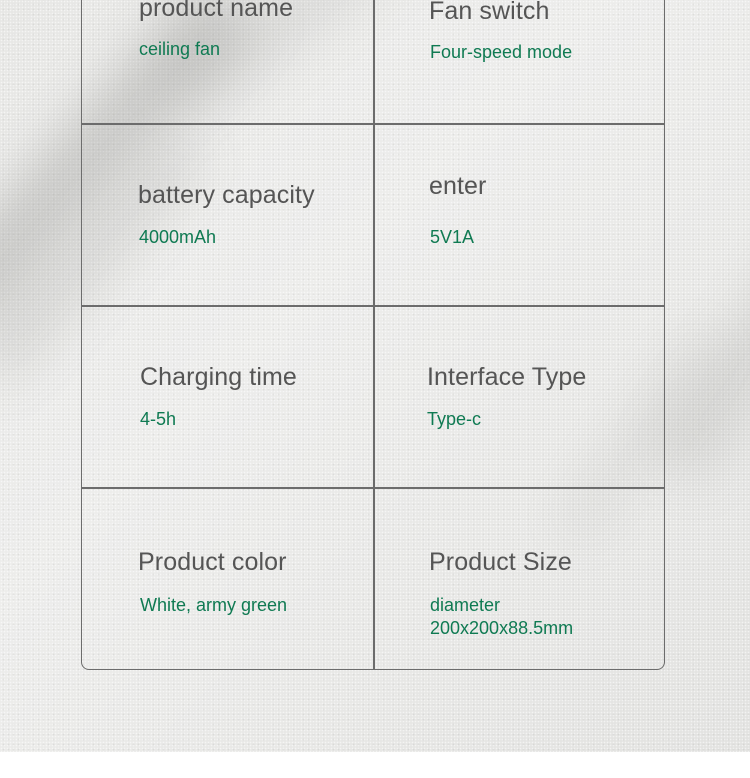 This screenshot has width=750, height=778. I want to click on spec-value-charging-time: 4-5h, so click(158, 419).